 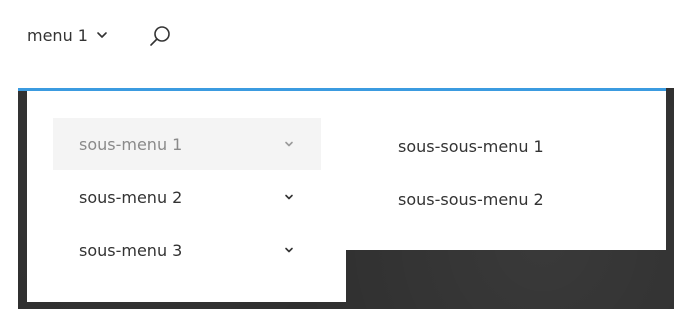 What do you see at coordinates (160, 36) in the screenshot?
I see `search-icon` at bounding box center [160, 36].